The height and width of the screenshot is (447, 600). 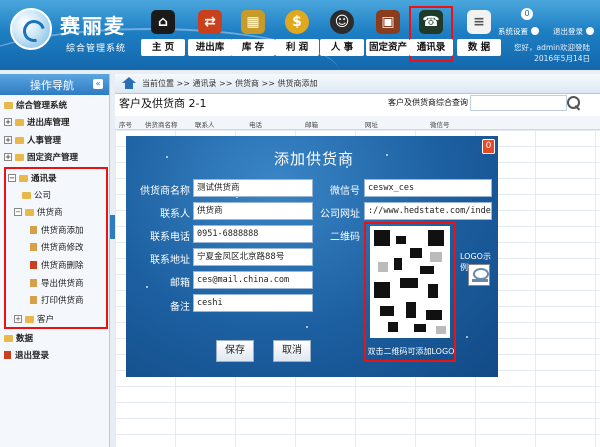 I want to click on name-label: 供货商名称, so click(x=165, y=191).